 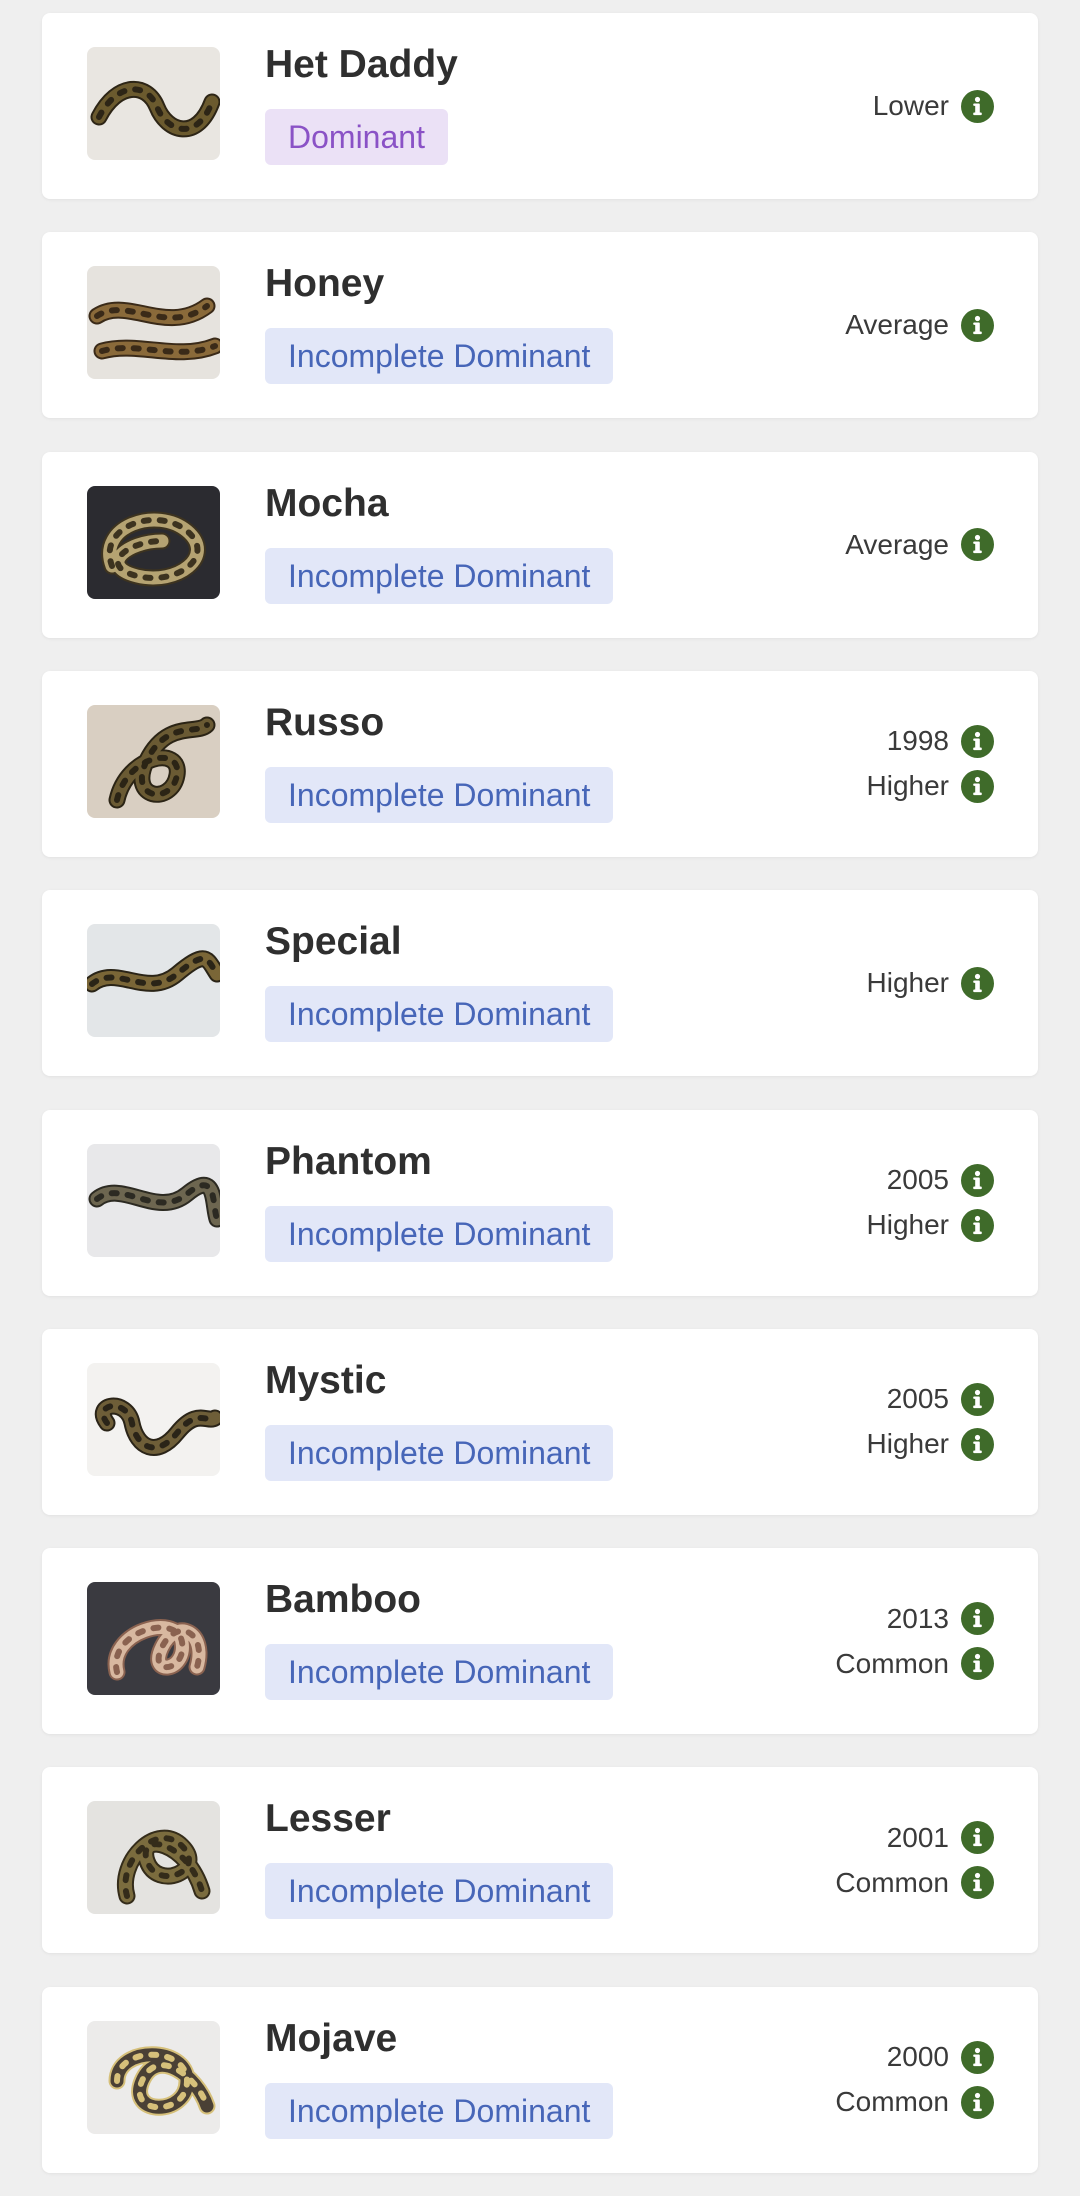 I want to click on morph-card-lesser: Lesser Incomplete Dominant 2001 Common, so click(x=540, y=1860).